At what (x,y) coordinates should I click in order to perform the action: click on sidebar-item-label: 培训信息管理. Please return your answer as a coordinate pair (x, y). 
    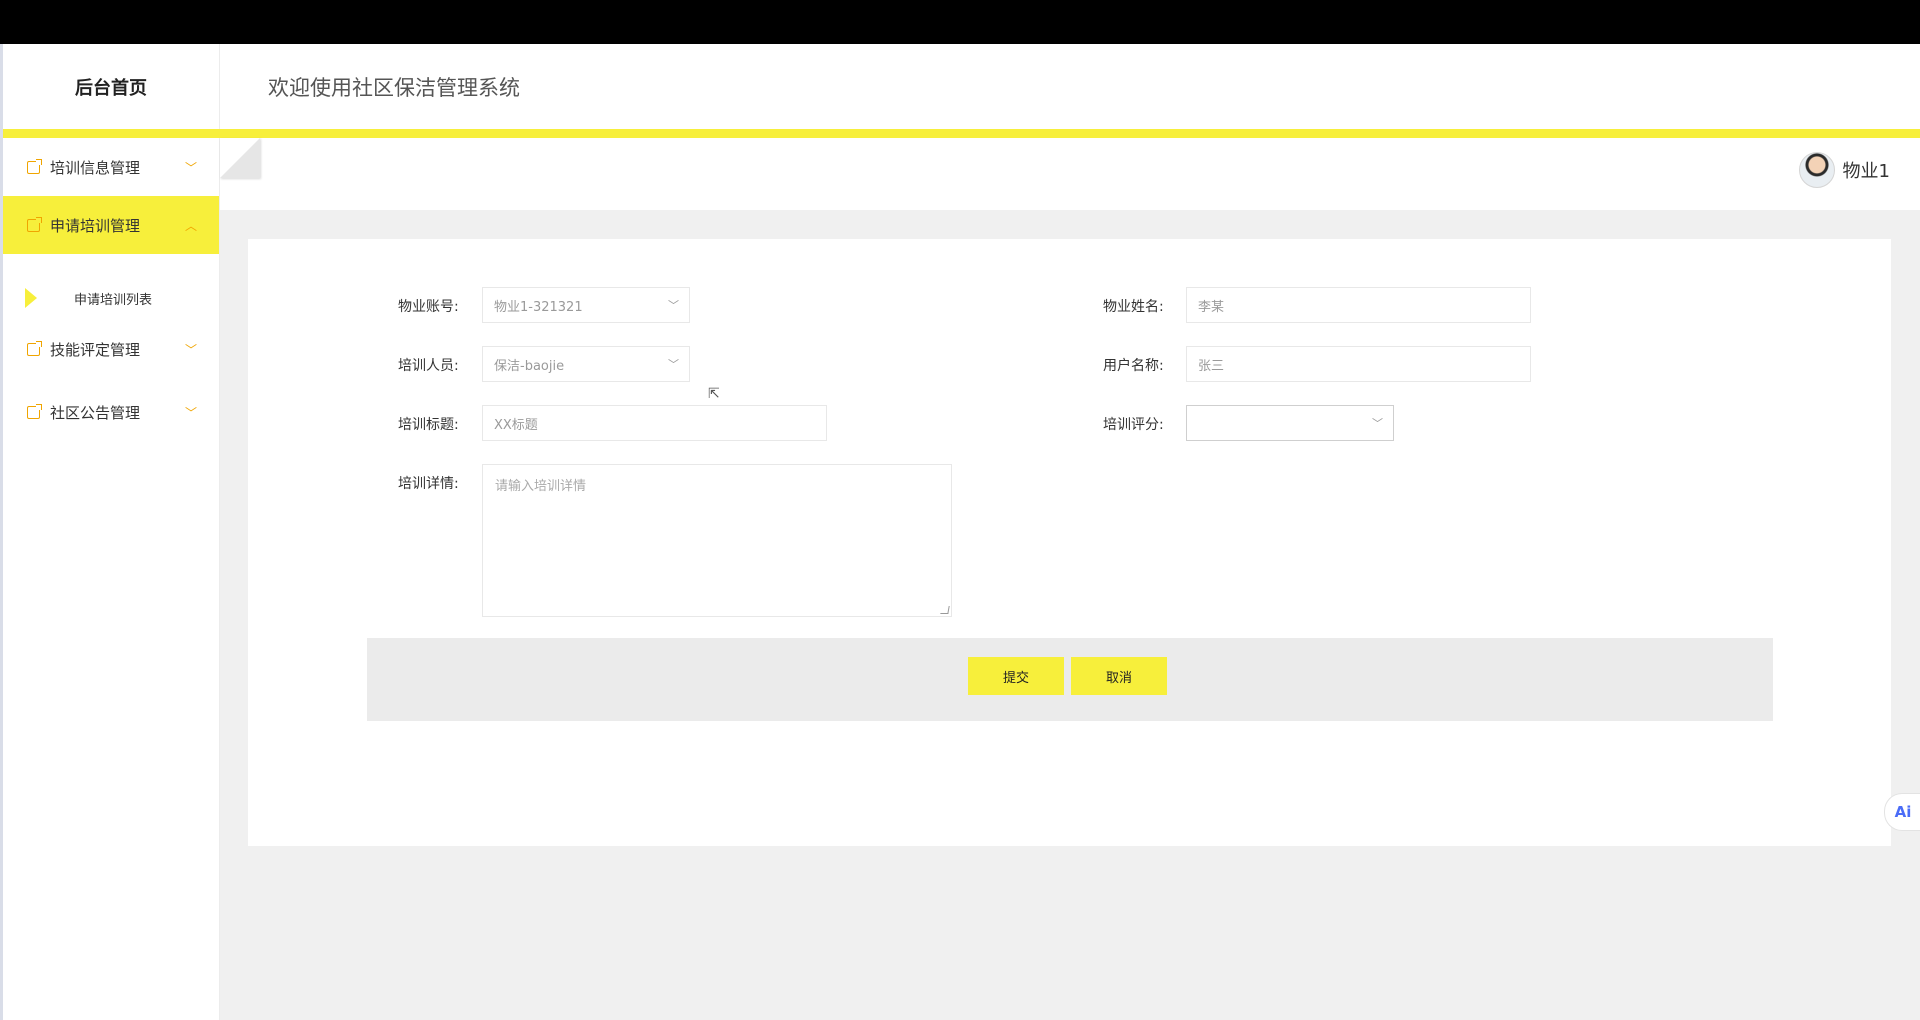
    Looking at the image, I should click on (95, 167).